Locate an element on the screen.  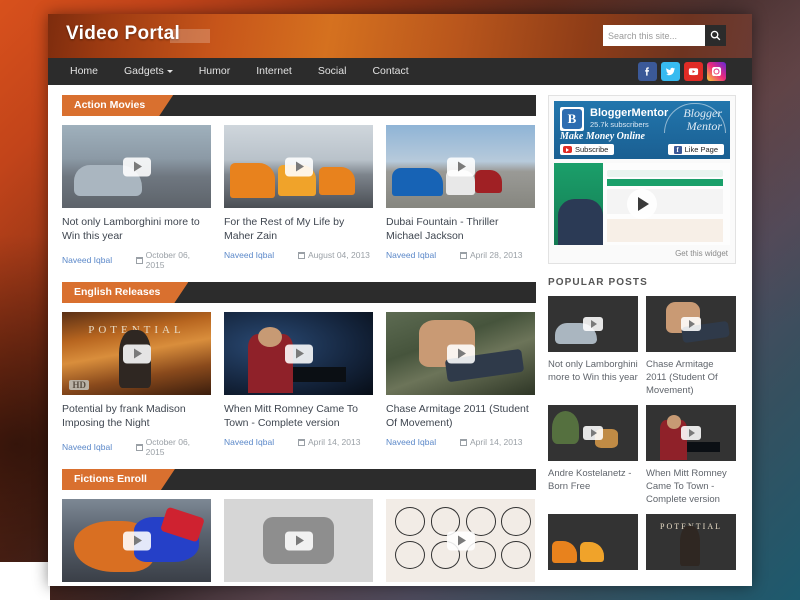
post-grid is located at coordinates (299, 540).